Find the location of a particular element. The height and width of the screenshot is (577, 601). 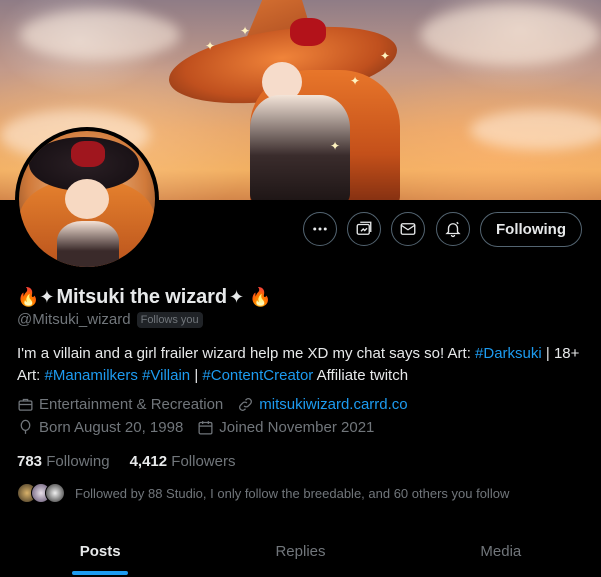

media-subscribe-icon is located at coordinates (364, 228).